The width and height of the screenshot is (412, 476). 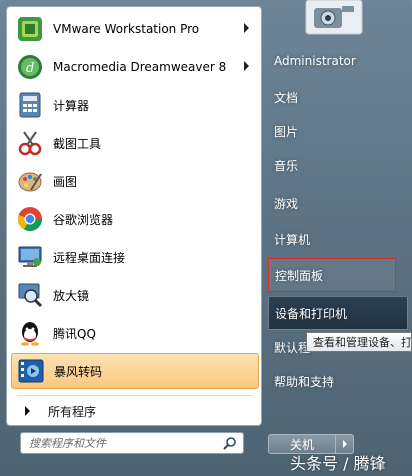 I want to click on pinned-item-label: 谷歌浏览器, so click(x=83, y=219).